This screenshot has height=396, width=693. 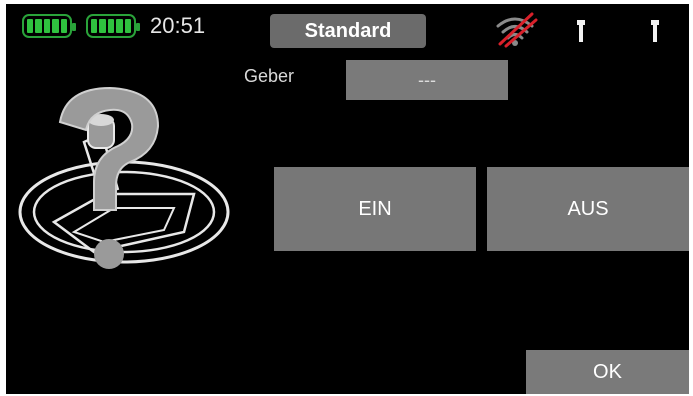 I want to click on aus-button: AUS, so click(x=588, y=209).